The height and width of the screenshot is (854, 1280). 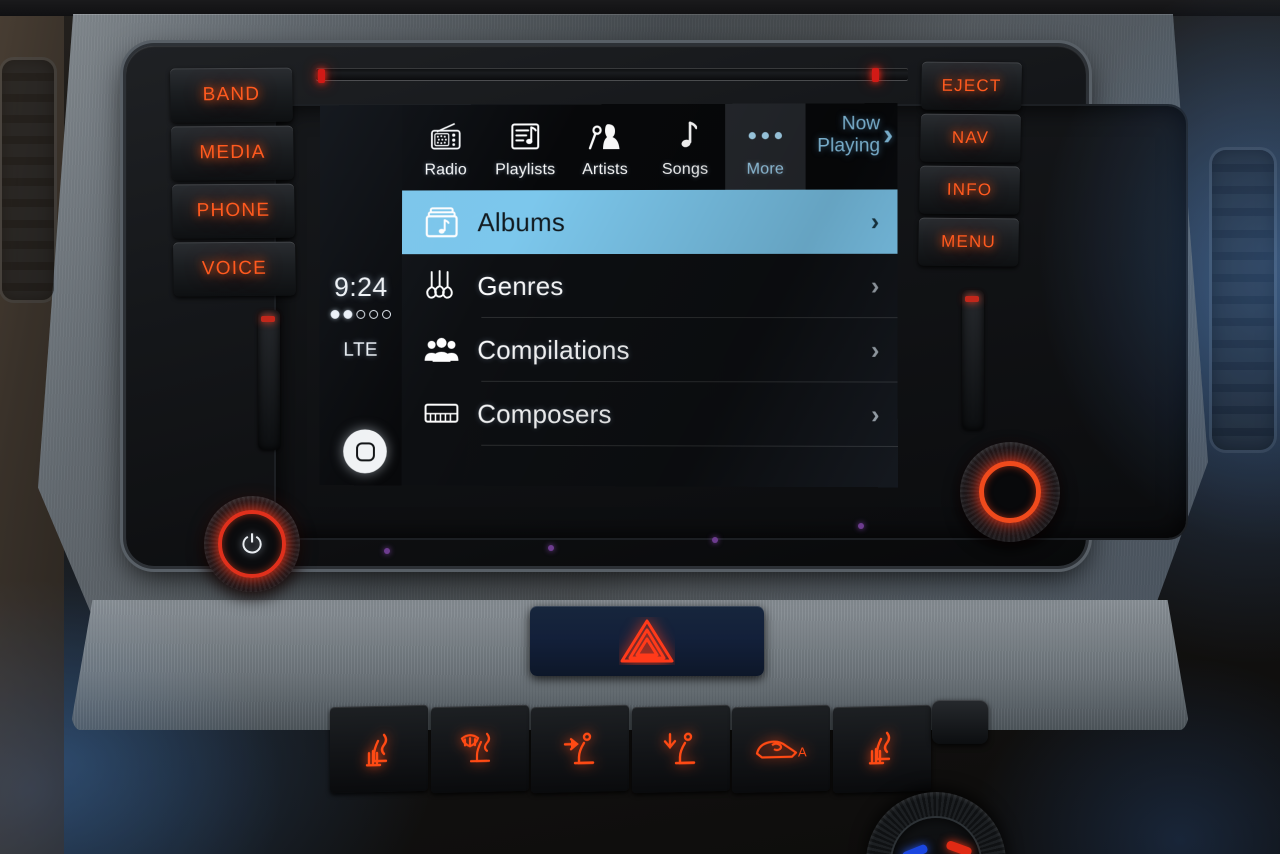 What do you see at coordinates (630, 749) in the screenshot?
I see `climate-seat-button-row: A` at bounding box center [630, 749].